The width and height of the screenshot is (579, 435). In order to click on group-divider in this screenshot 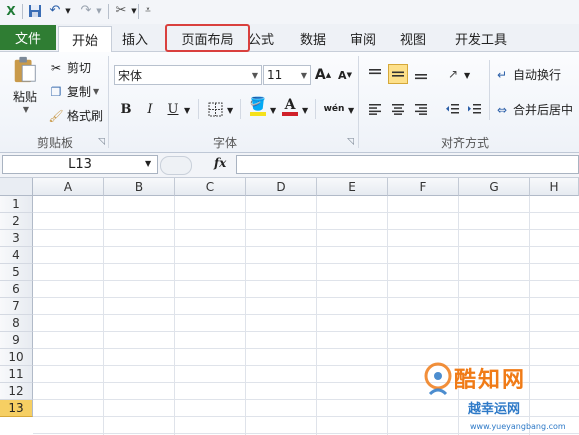, I will do `click(358, 102)`.